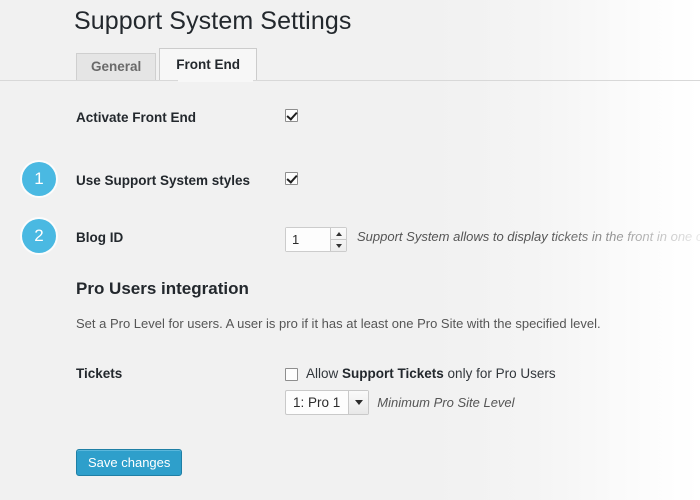 This screenshot has width=700, height=500. I want to click on settings-tabs: General Front End, so click(167, 62).